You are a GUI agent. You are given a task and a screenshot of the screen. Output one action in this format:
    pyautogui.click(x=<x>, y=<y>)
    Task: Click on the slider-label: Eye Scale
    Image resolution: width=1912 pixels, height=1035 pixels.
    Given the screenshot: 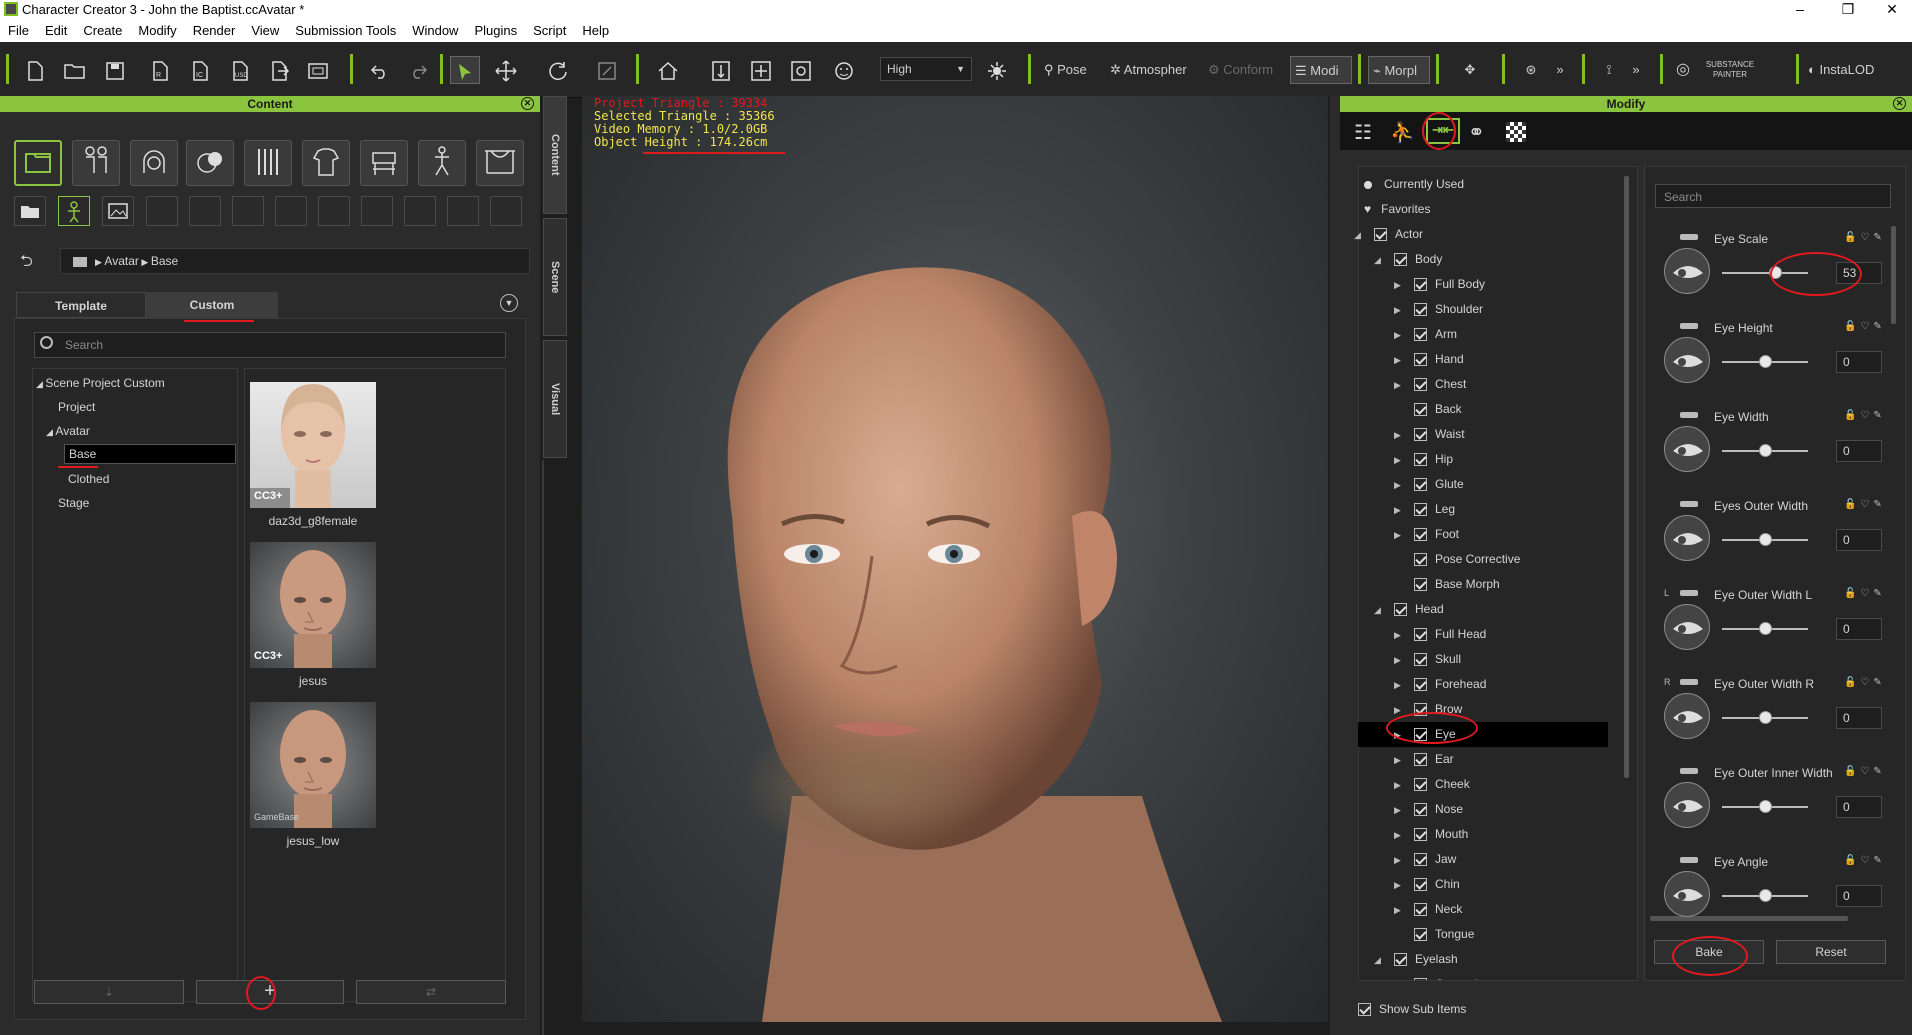 What is the action you would take?
    pyautogui.click(x=1741, y=239)
    